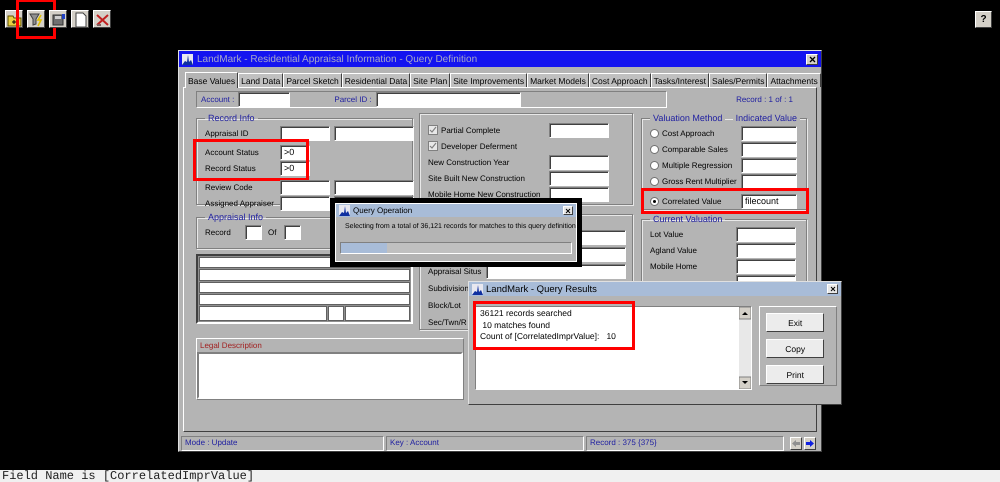 Image resolution: width=1000 pixels, height=482 pixels. What do you see at coordinates (688, 219) in the screenshot?
I see `group-title: Current Valuation` at bounding box center [688, 219].